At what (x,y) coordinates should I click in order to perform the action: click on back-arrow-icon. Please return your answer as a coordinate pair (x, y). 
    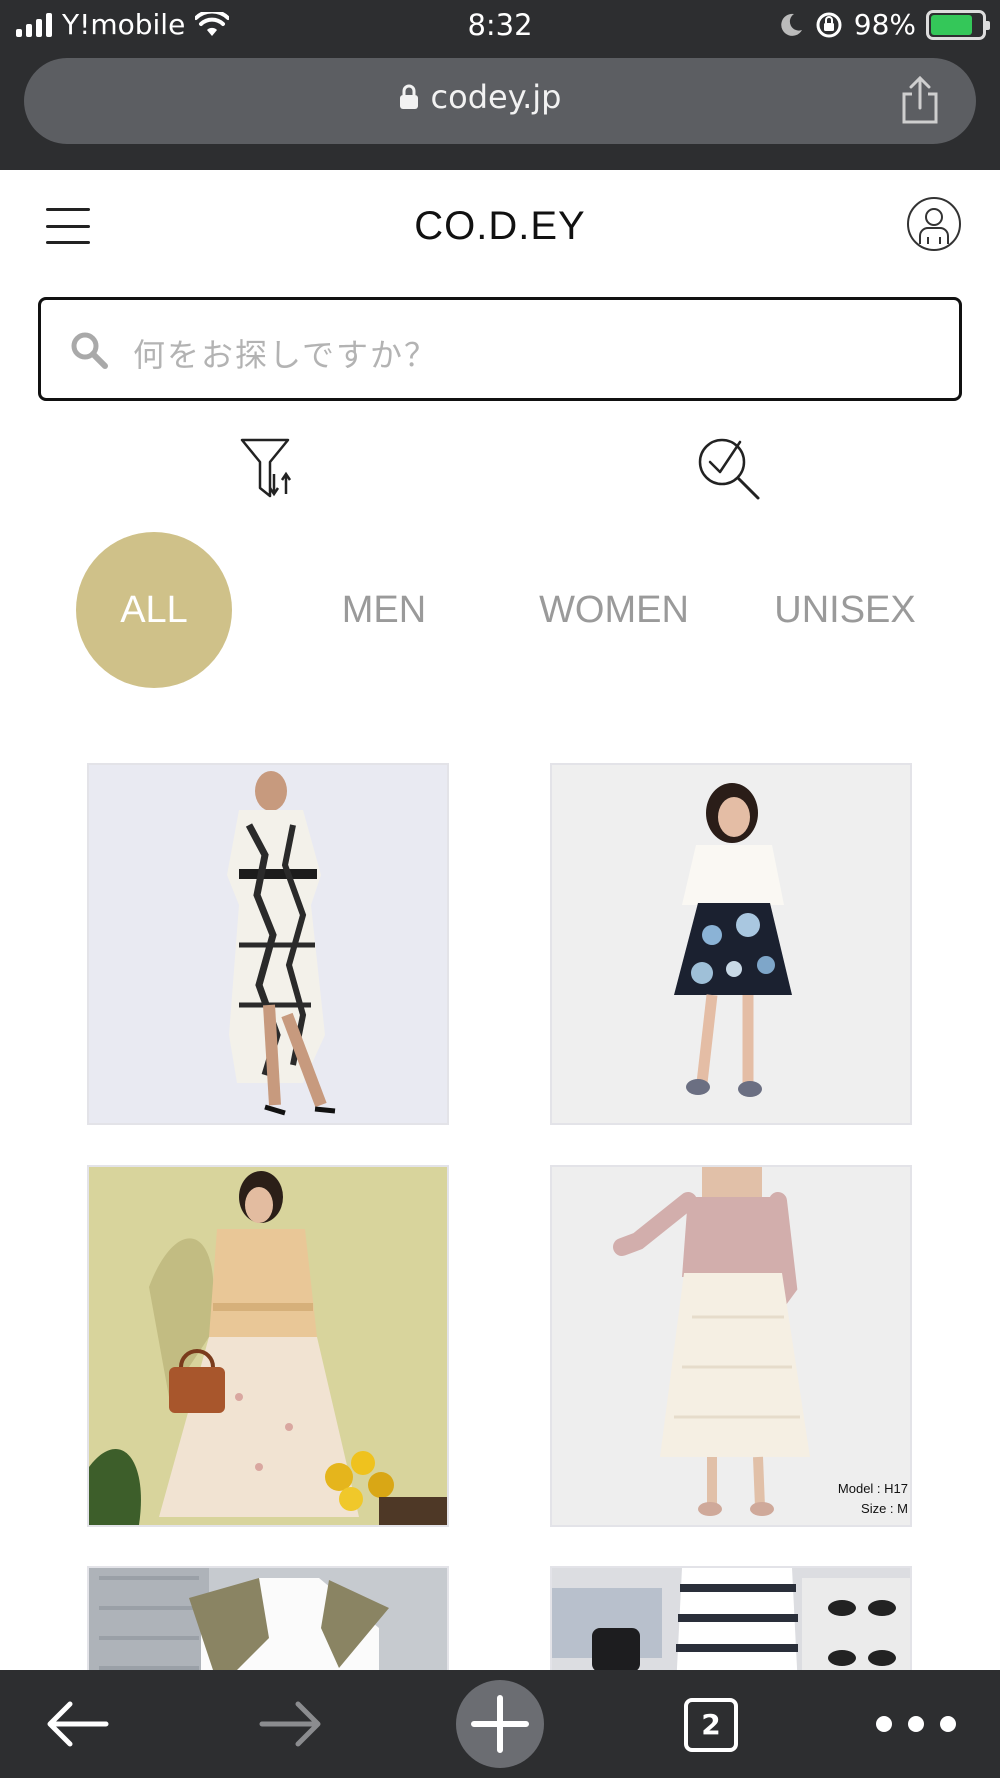
    Looking at the image, I should click on (77, 1724).